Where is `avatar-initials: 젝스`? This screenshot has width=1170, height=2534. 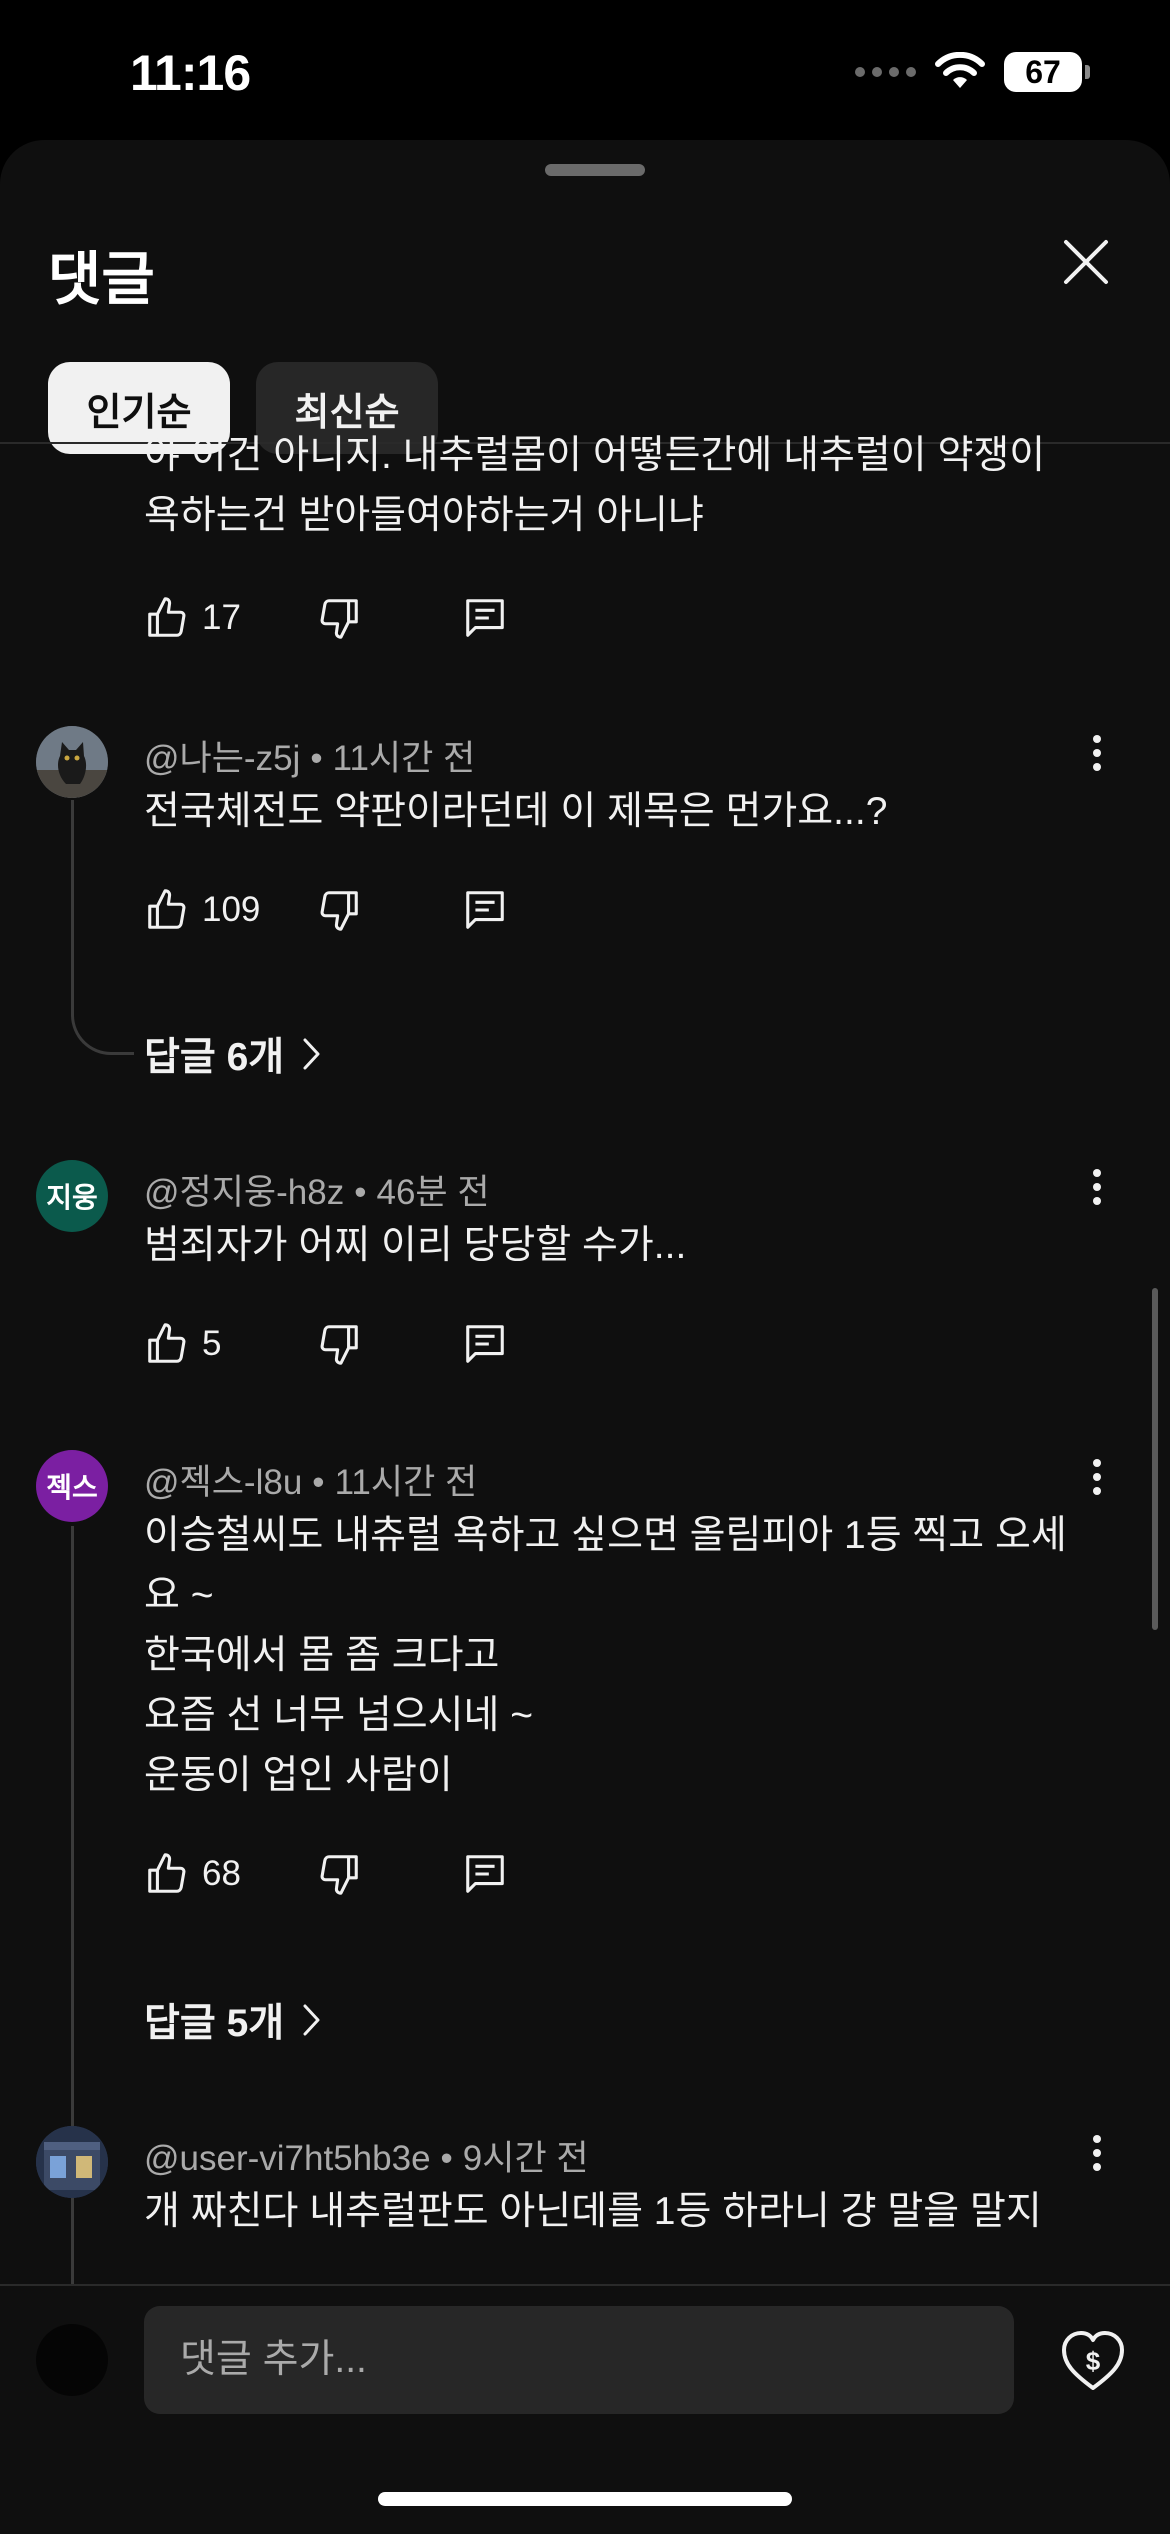
avatar-initials: 젝스 is located at coordinates (72, 1487).